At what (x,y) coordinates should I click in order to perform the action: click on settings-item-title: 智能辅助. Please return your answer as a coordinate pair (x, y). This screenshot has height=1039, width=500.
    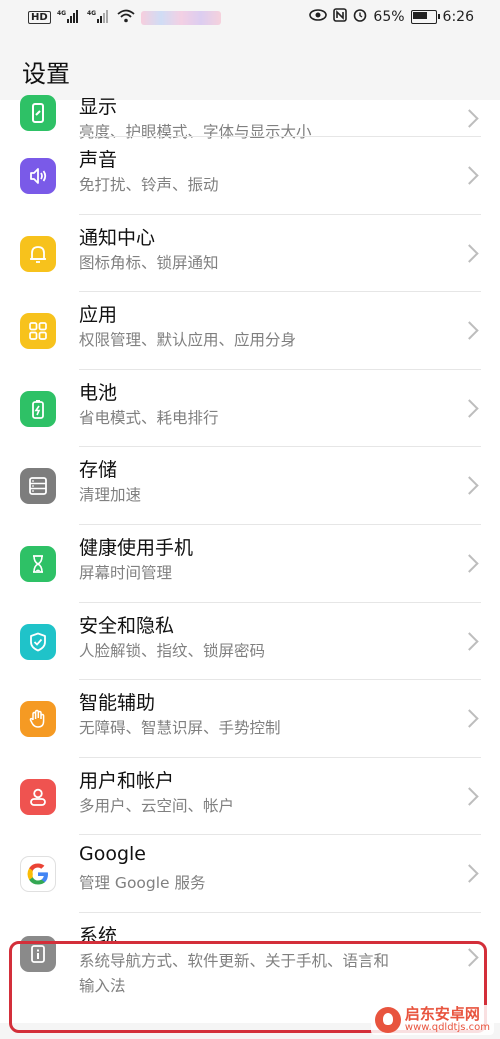
    Looking at the image, I should click on (117, 703).